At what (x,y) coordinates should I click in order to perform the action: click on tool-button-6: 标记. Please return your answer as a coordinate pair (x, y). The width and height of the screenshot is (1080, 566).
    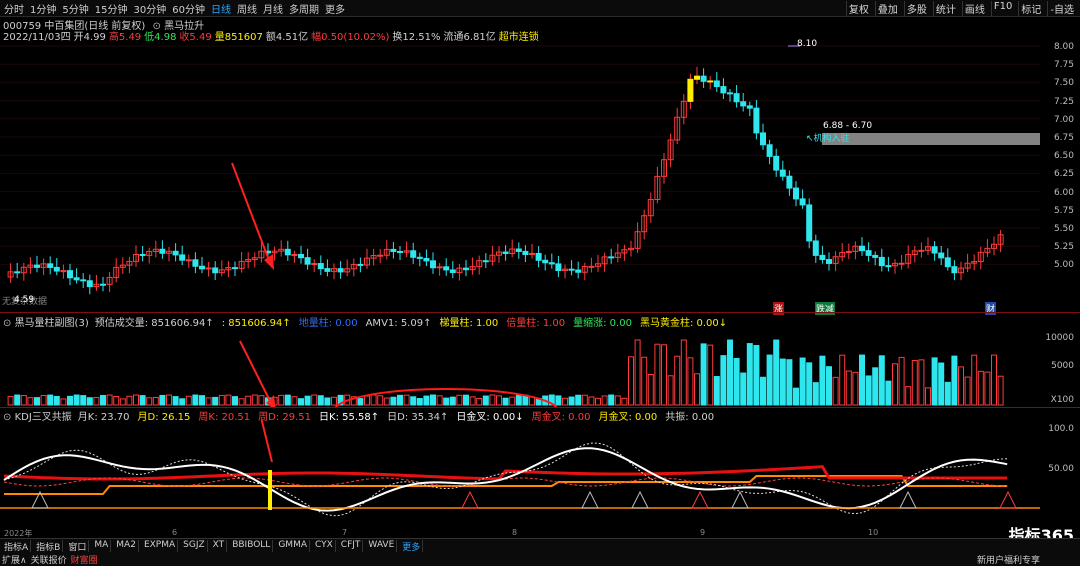
    Looking at the image, I should click on (1030, 8).